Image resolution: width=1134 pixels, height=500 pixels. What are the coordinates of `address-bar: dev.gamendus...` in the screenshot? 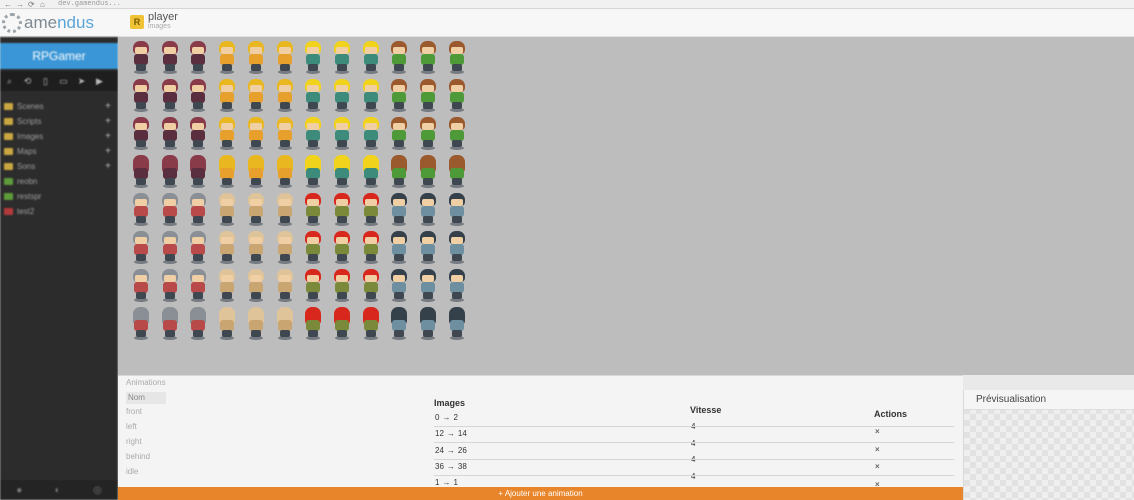 It's located at (89, 4).